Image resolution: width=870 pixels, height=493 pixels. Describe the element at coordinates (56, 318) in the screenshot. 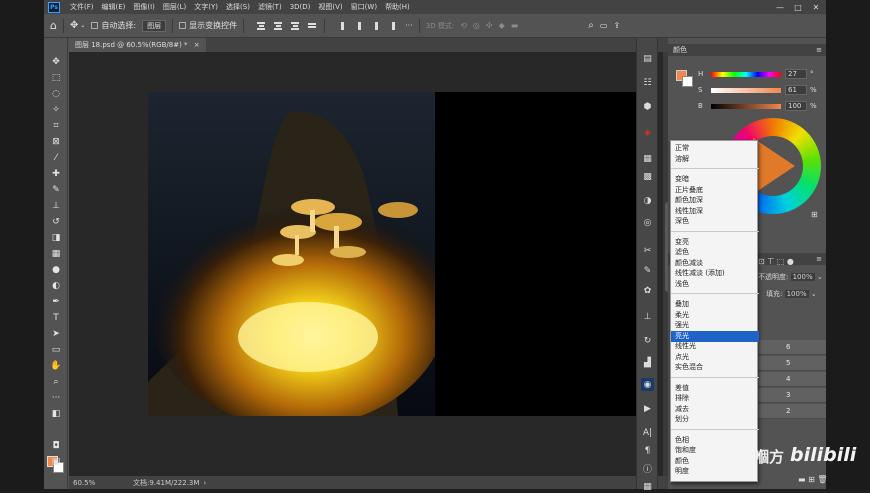

I see `type-tool-icon: T` at that location.